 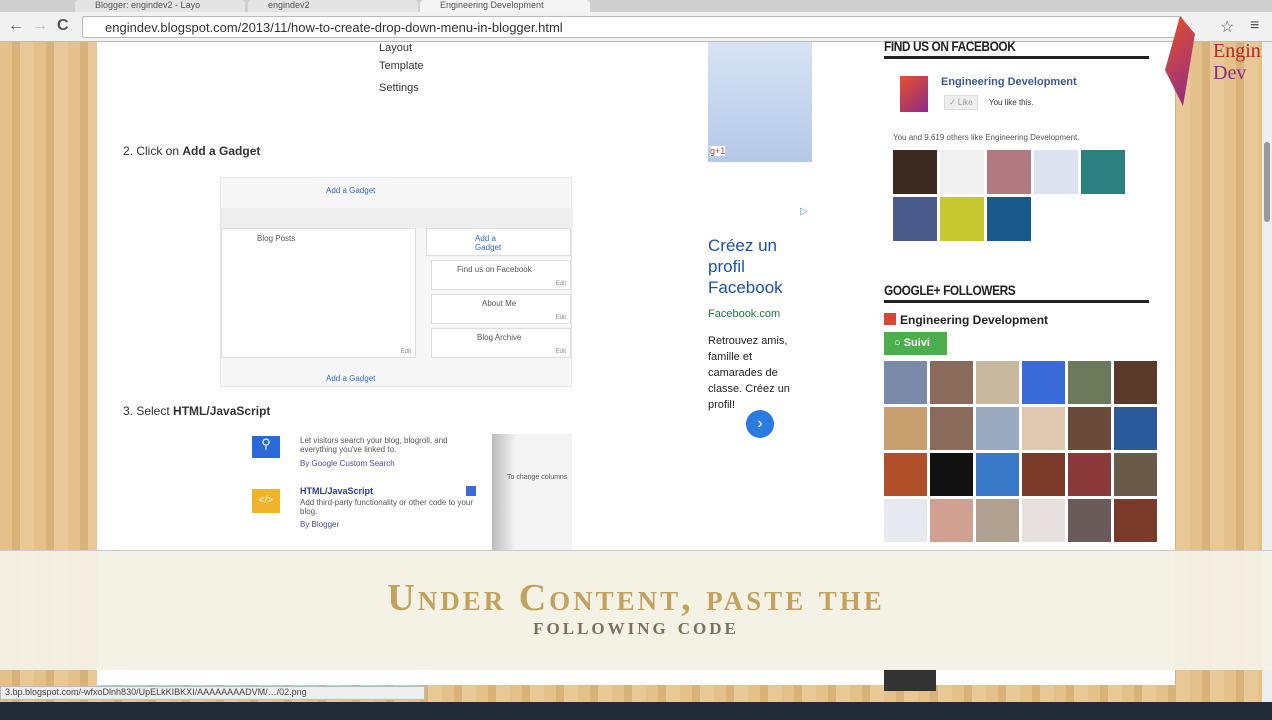 What do you see at coordinates (804, 211) in the screenshot?
I see `adchoices-icon: ▷` at bounding box center [804, 211].